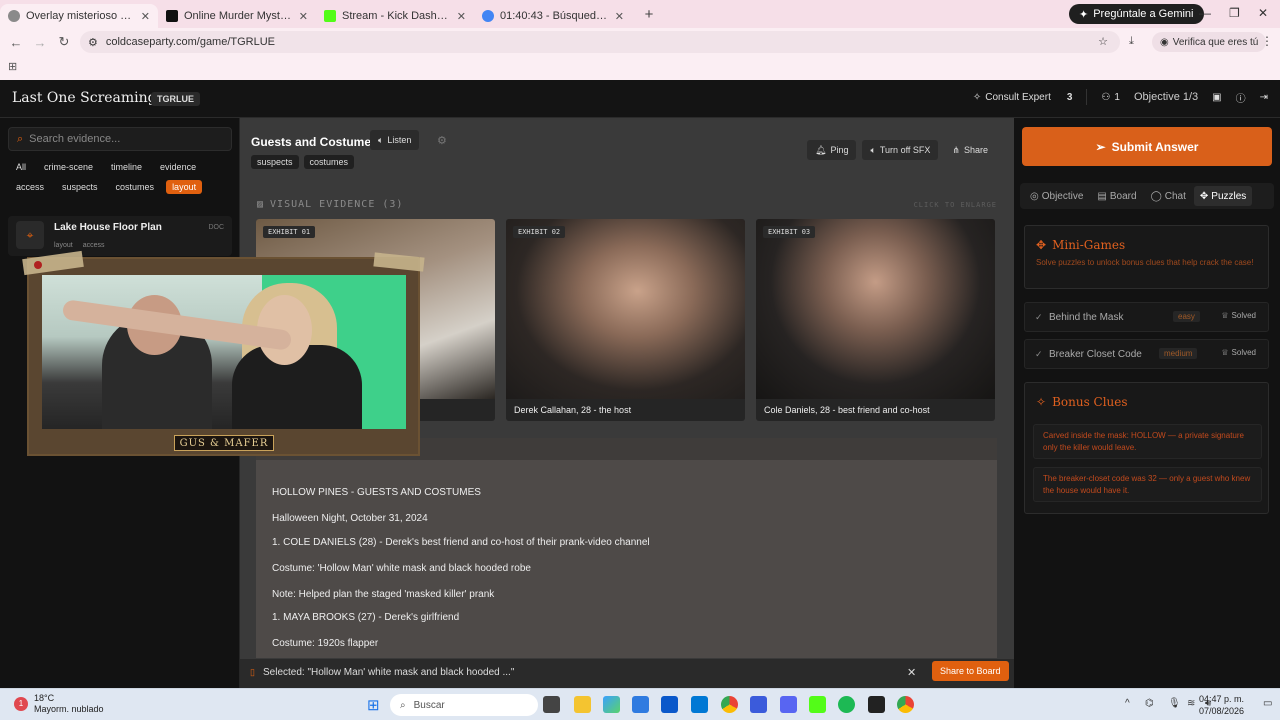 Image resolution: width=1280 pixels, height=720 pixels. I want to click on browser-tab-kick: Stream - Kick Dashboard ✕, so click(395, 16).